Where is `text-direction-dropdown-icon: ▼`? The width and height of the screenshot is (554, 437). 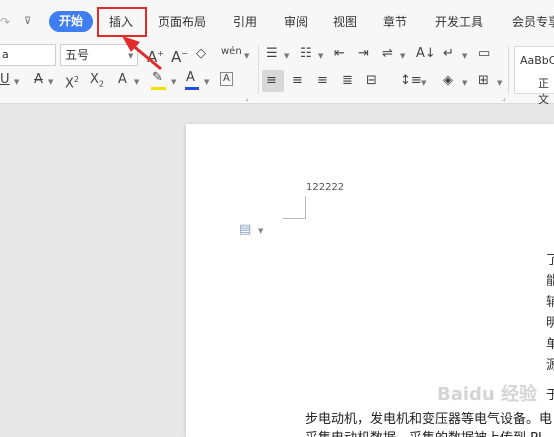
text-direction-dropdown-icon: ▼ is located at coordinates (402, 56).